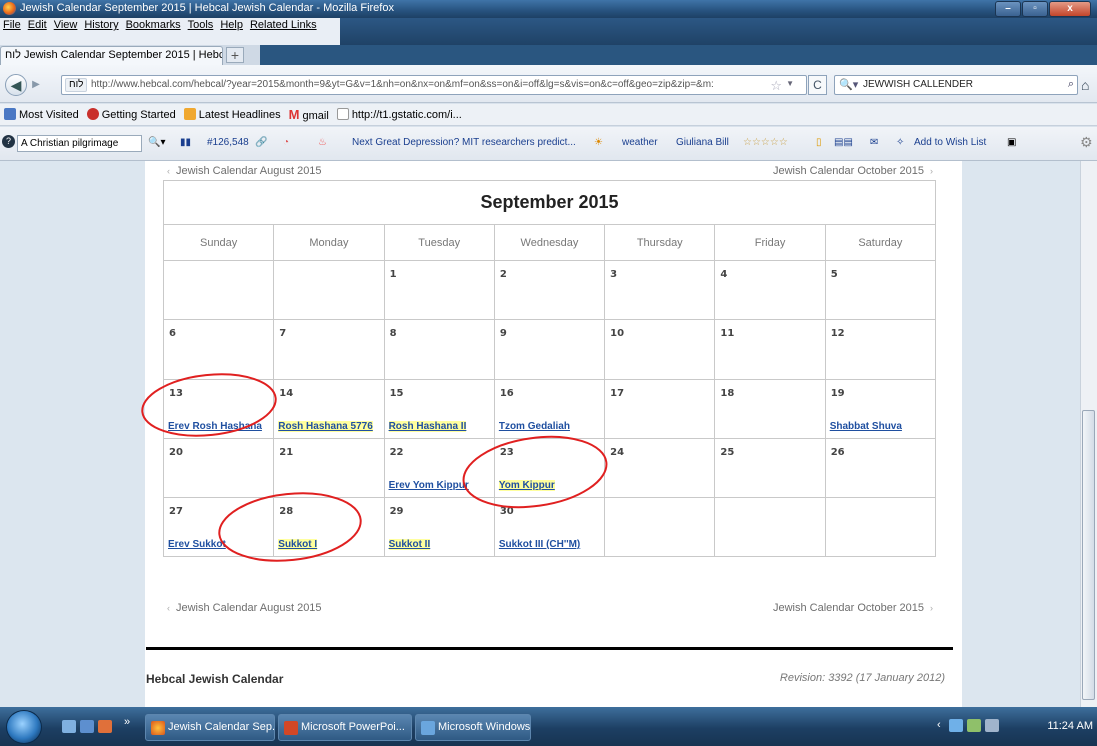  Describe the element at coordinates (286, 142) in the screenshot. I see `toolbar-timer-icon: ◔` at that location.